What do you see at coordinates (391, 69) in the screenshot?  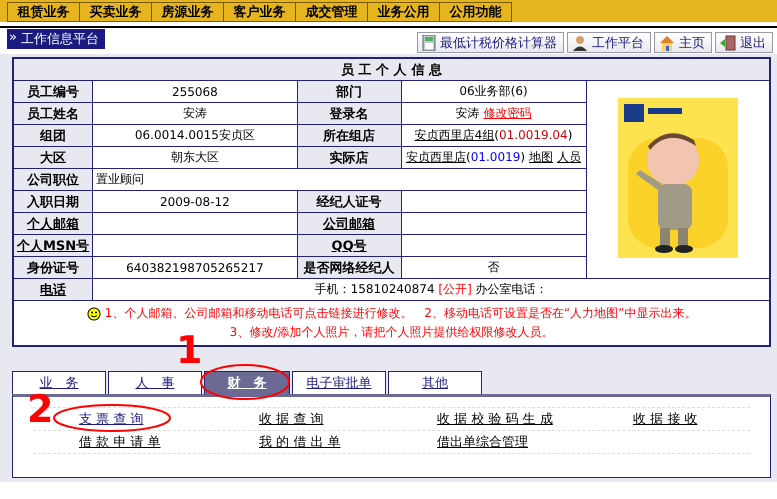 I see `table-title: 员 工 个 人 信 息` at bounding box center [391, 69].